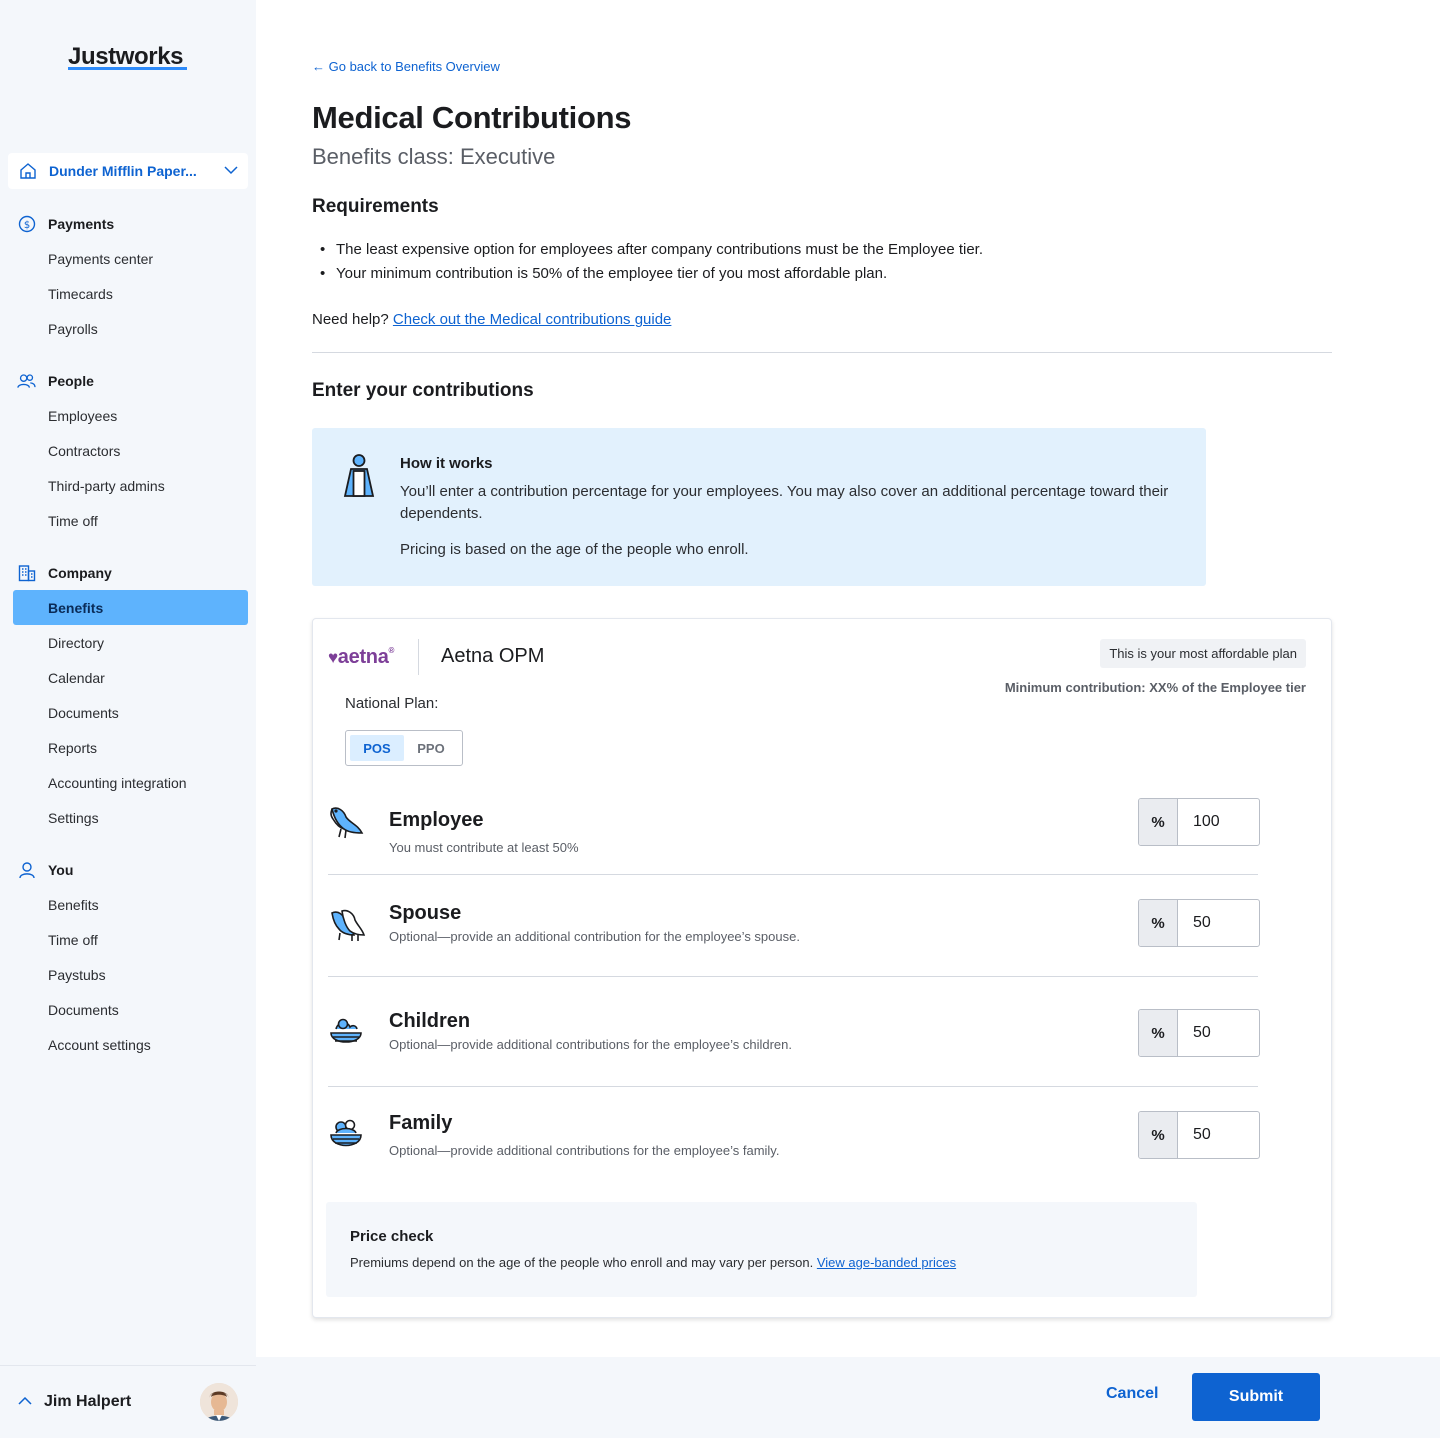 The width and height of the screenshot is (1440, 1438). Describe the element at coordinates (61, 869) in the screenshot. I see `nav-head-label: You` at that location.